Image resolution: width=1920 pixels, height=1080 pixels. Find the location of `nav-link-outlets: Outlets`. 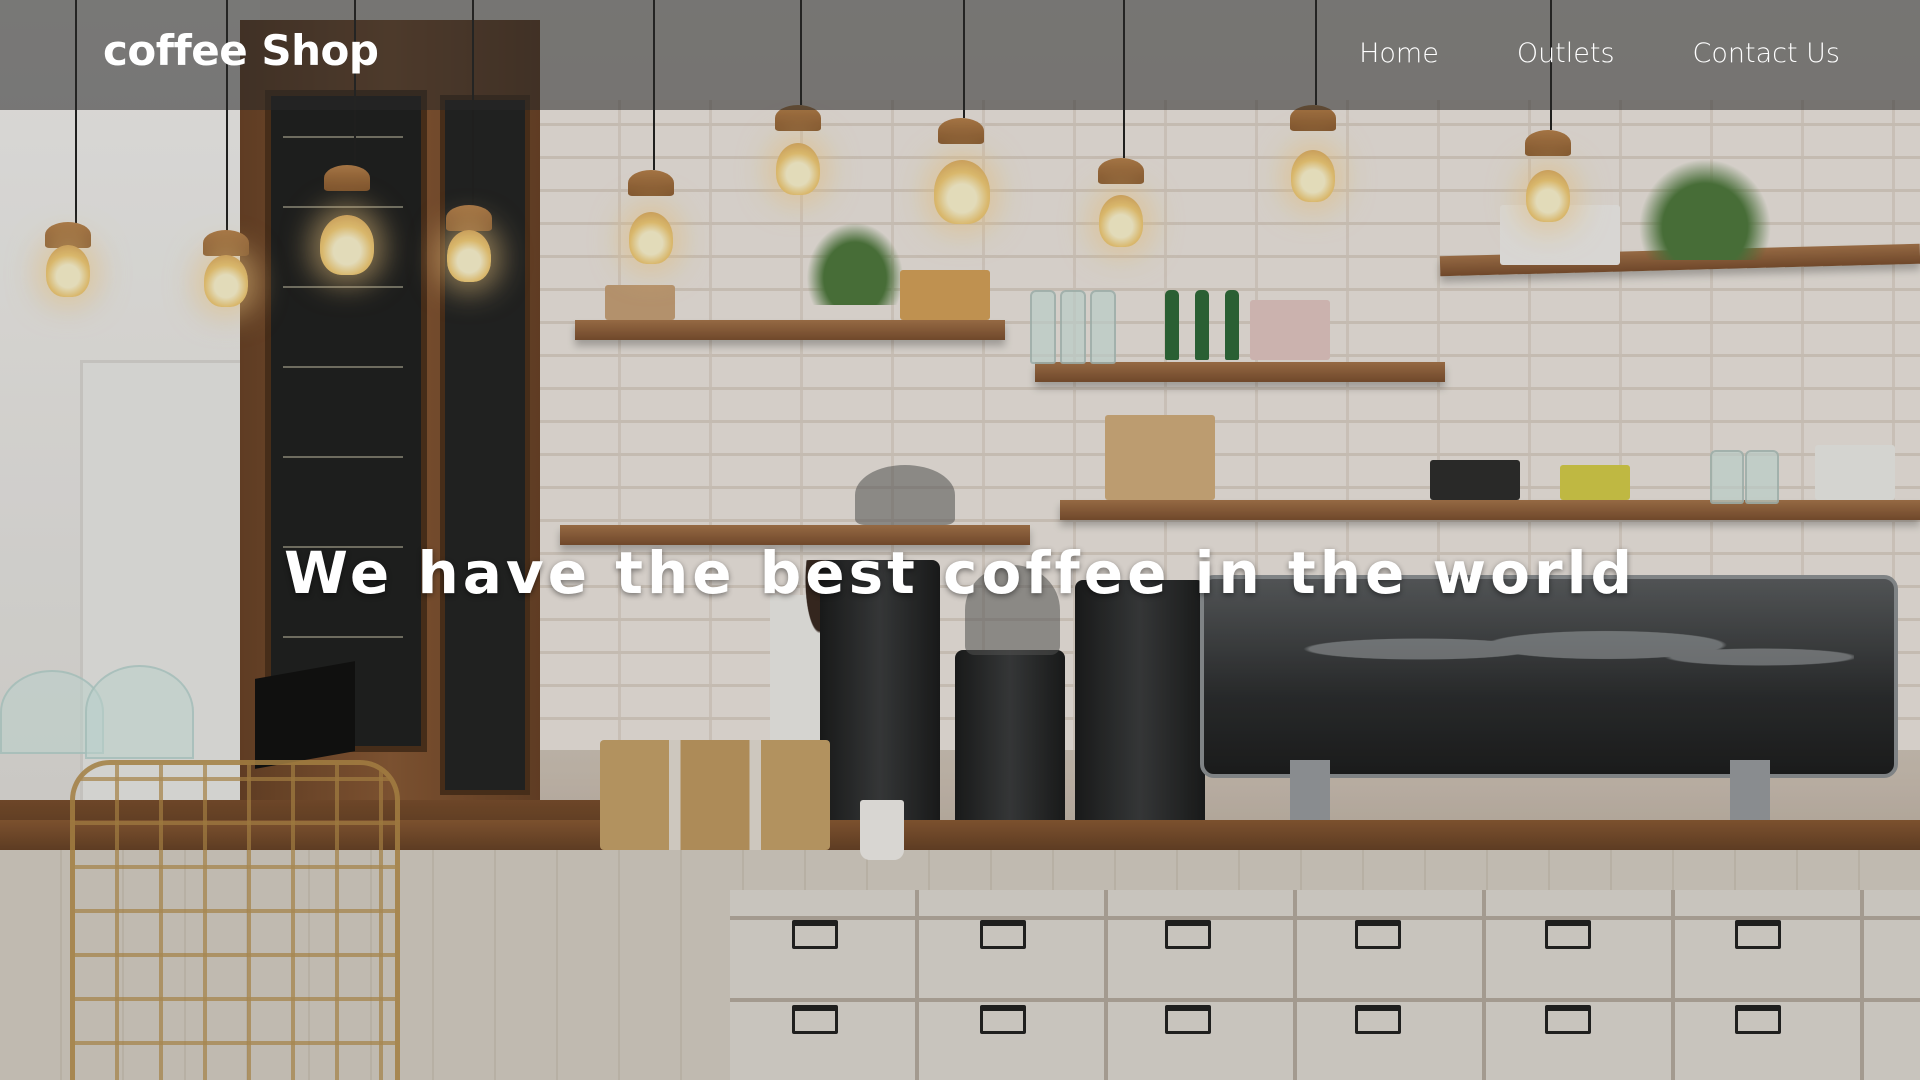

nav-link-outlets: Outlets is located at coordinates (1566, 53).